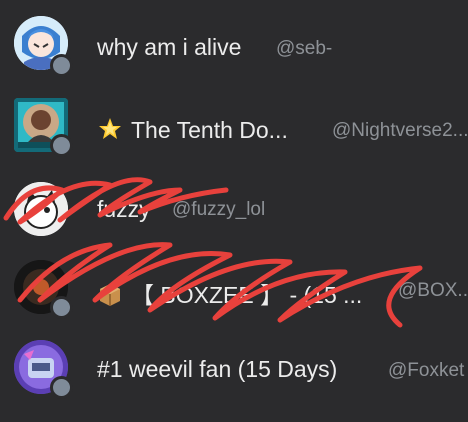 Image resolution: width=468 pixels, height=422 pixels. Describe the element at coordinates (217, 369) in the screenshot. I see `member-name: #1 weevil fan (15 Days)` at that location.